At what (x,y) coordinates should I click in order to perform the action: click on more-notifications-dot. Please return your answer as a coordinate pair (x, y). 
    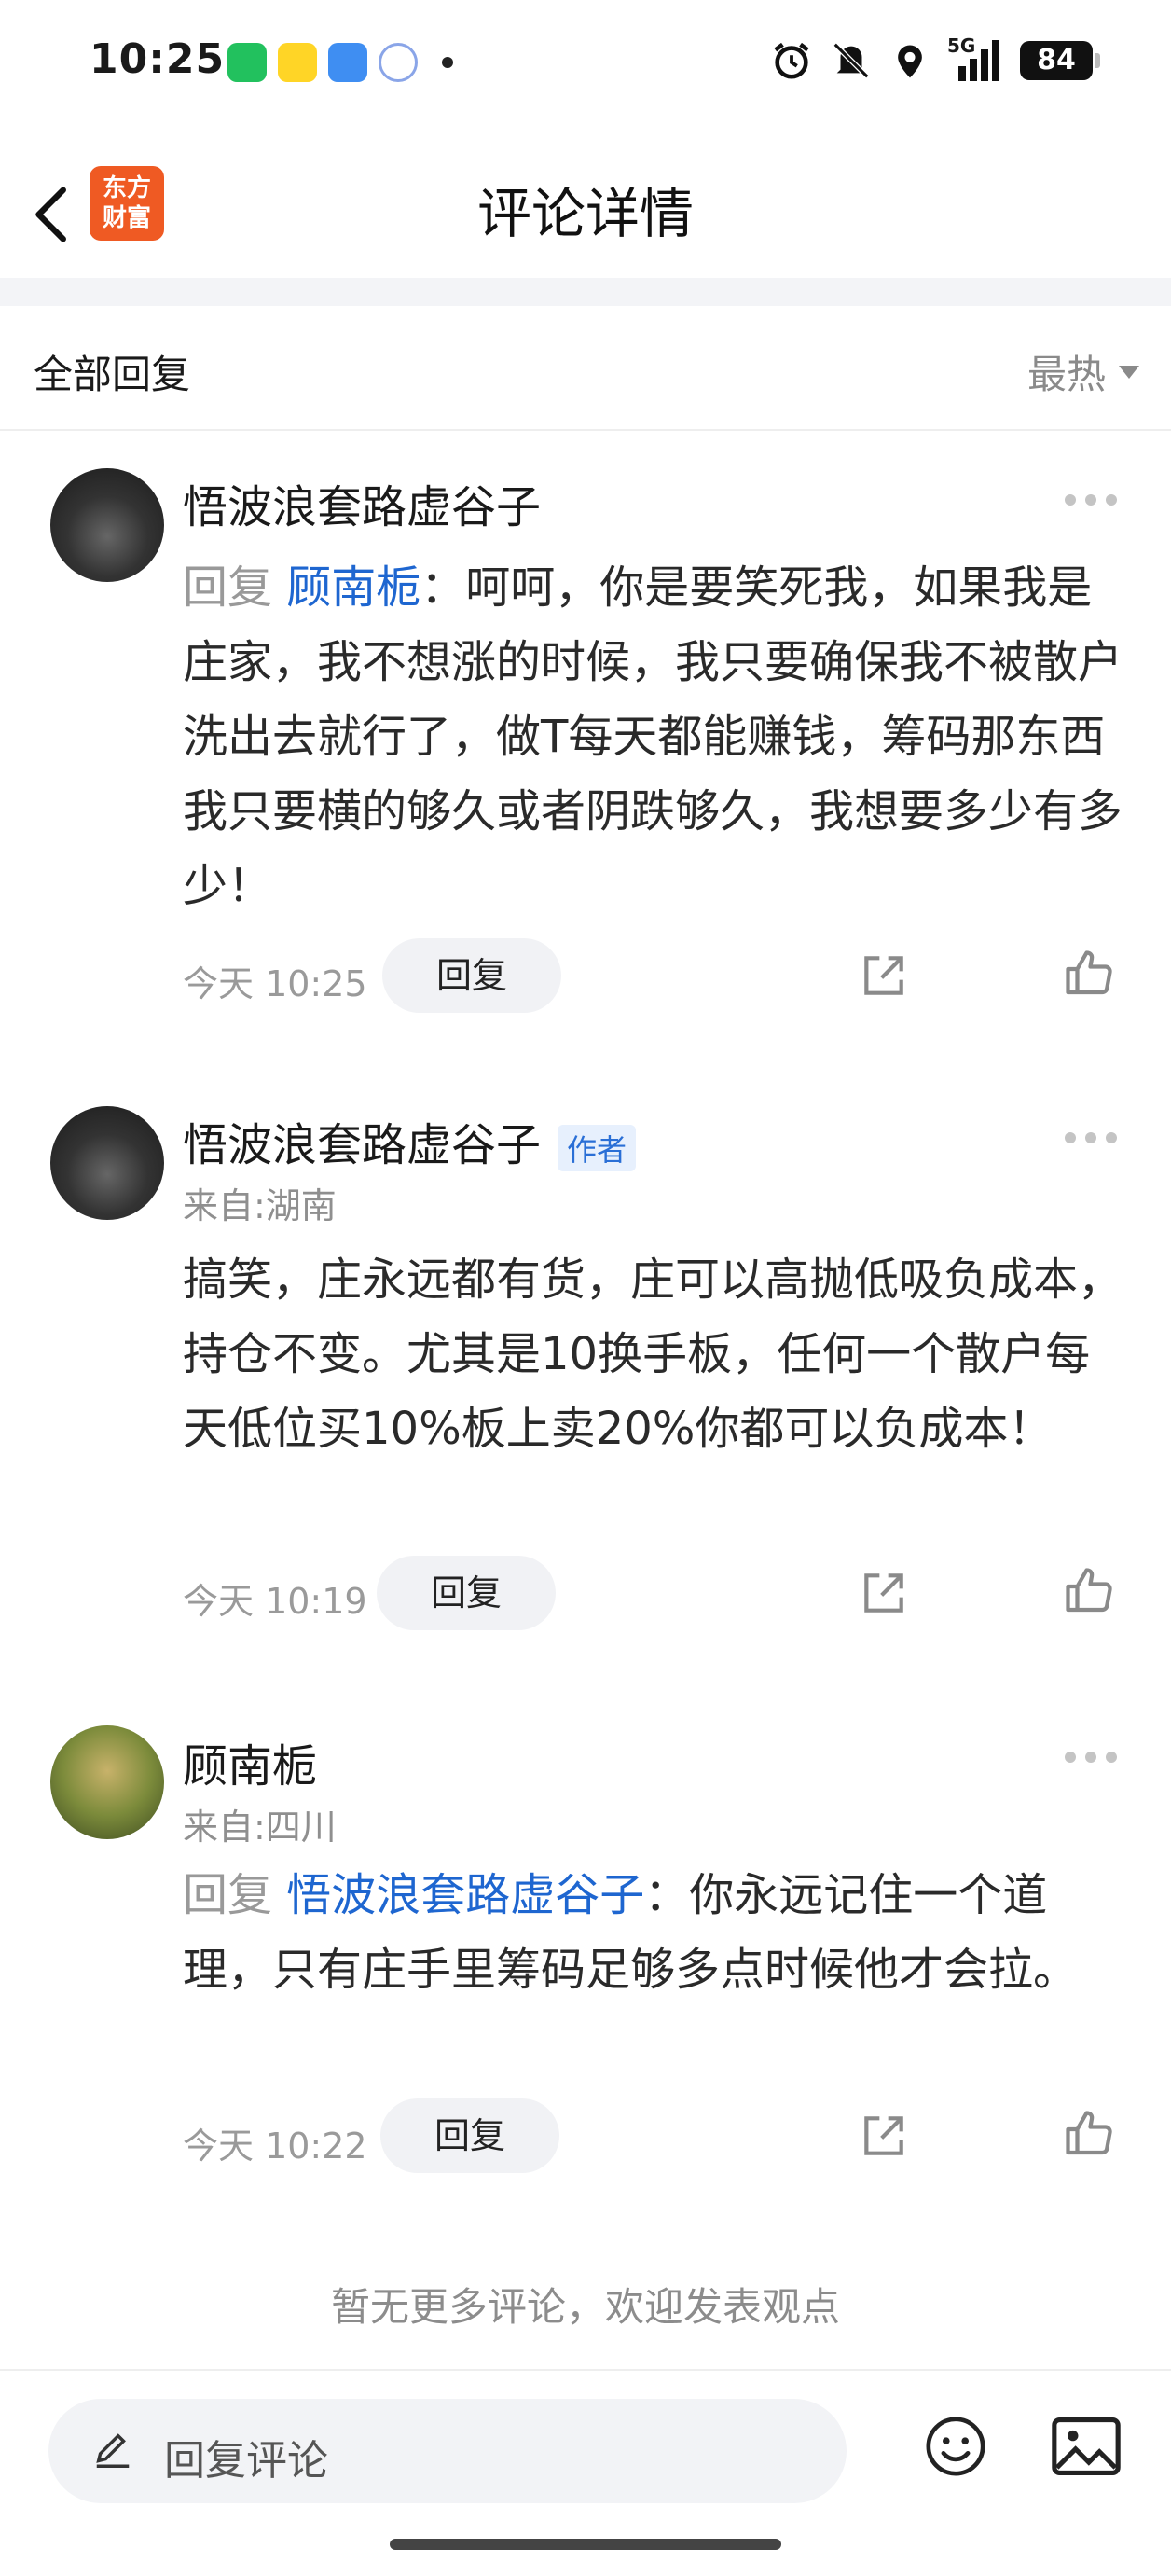
    Looking at the image, I should click on (447, 62).